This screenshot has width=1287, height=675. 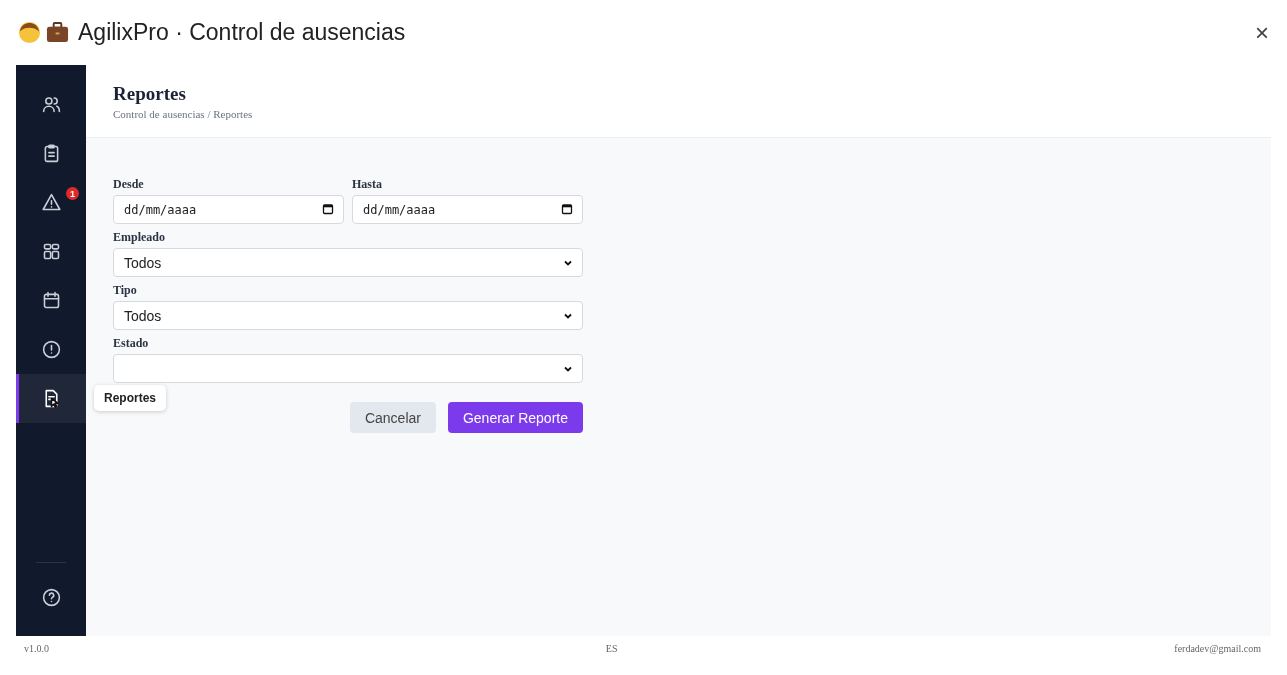 What do you see at coordinates (242, 32) in the screenshot?
I see `window-title: AgilixPro · Control de ausencias` at bounding box center [242, 32].